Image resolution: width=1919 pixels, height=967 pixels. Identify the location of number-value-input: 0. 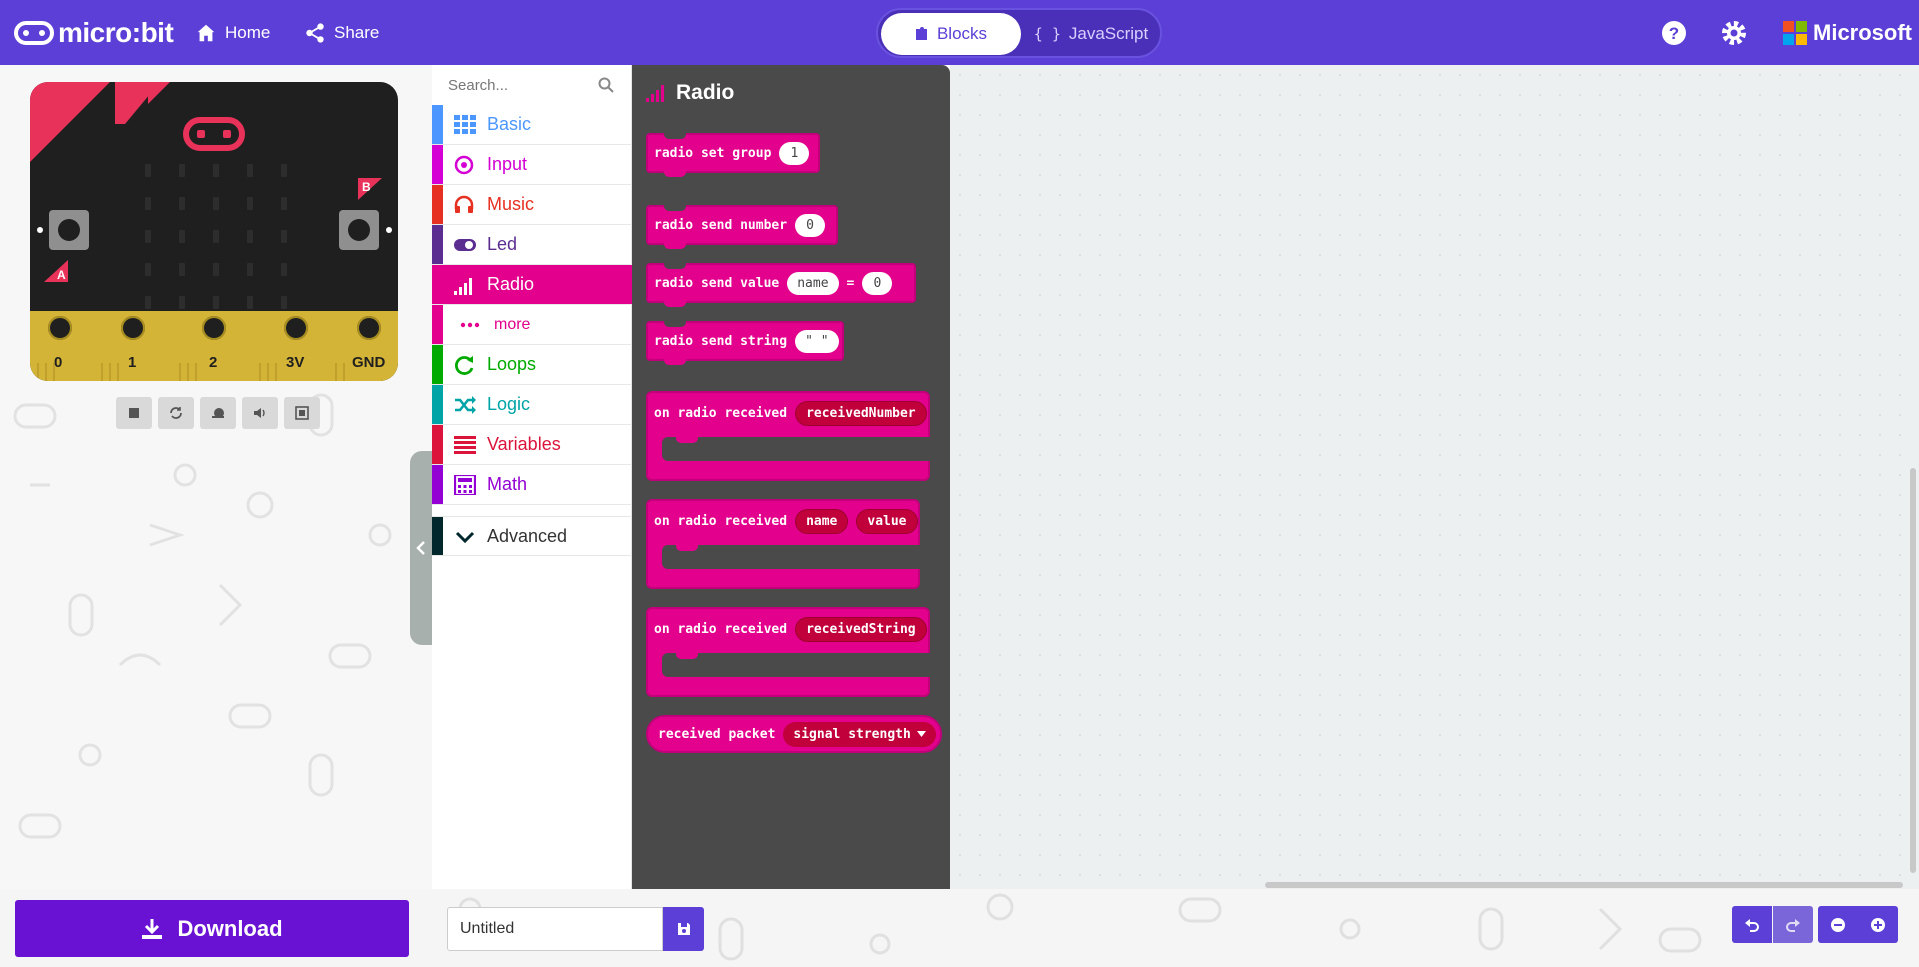
(810, 225).